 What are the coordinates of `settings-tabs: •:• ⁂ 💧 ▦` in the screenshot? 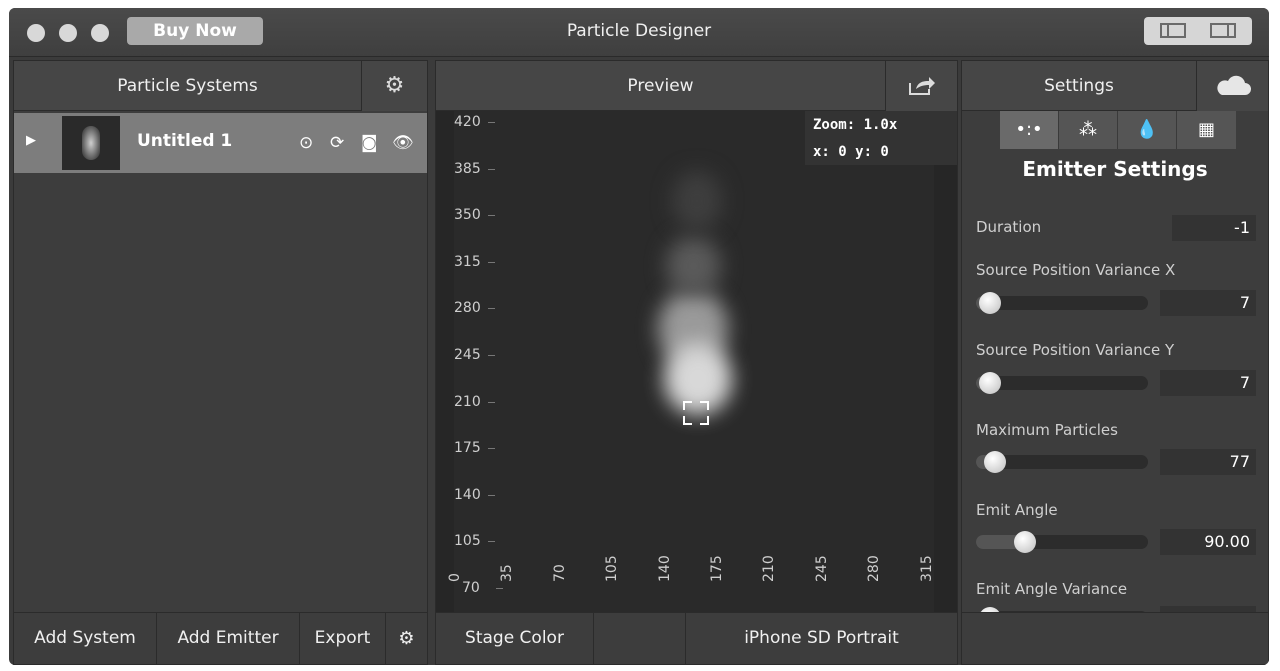 It's located at (1118, 130).